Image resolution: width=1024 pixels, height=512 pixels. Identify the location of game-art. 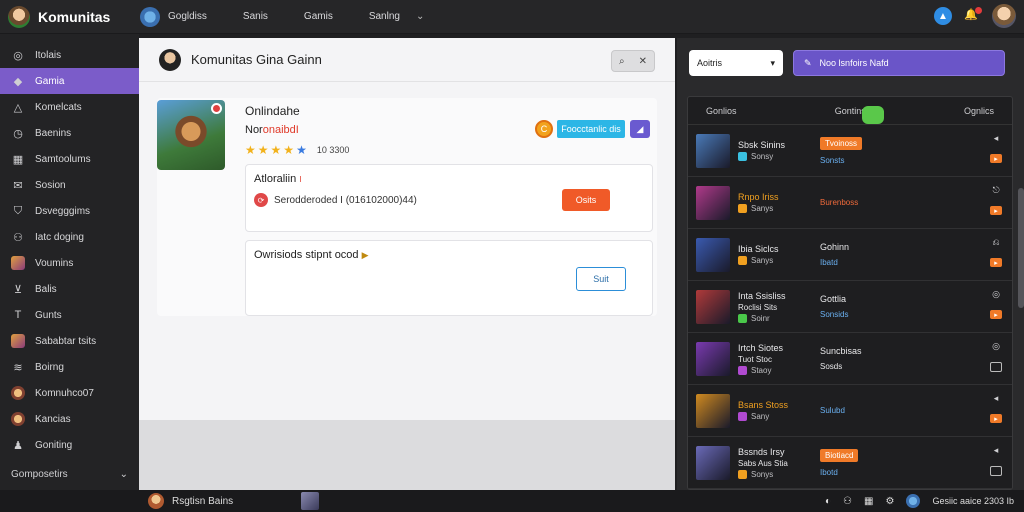
(191, 135).